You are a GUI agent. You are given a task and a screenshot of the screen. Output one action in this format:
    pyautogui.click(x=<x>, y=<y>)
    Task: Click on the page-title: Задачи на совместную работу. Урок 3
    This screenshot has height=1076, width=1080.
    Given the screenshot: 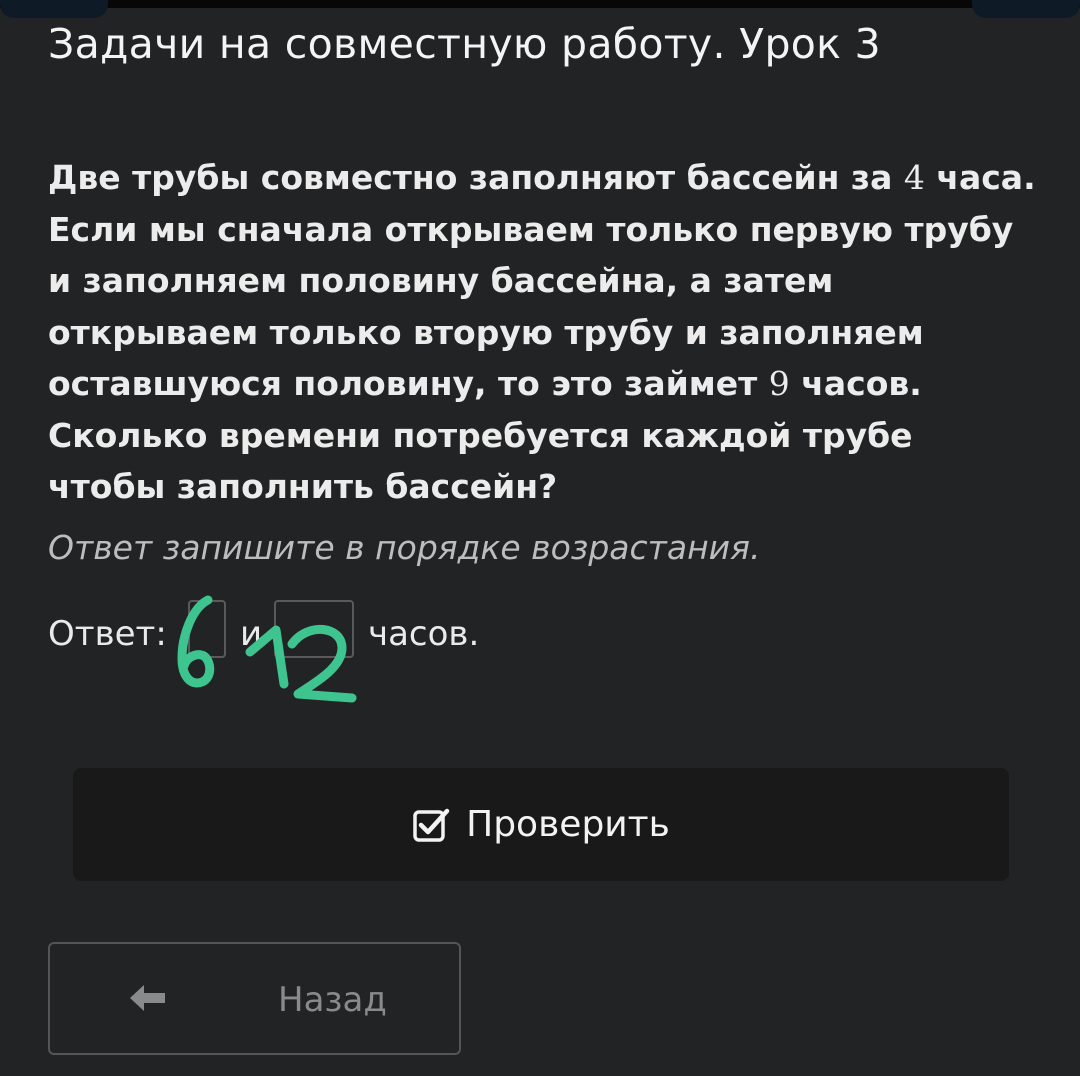 What is the action you would take?
    pyautogui.click(x=464, y=44)
    